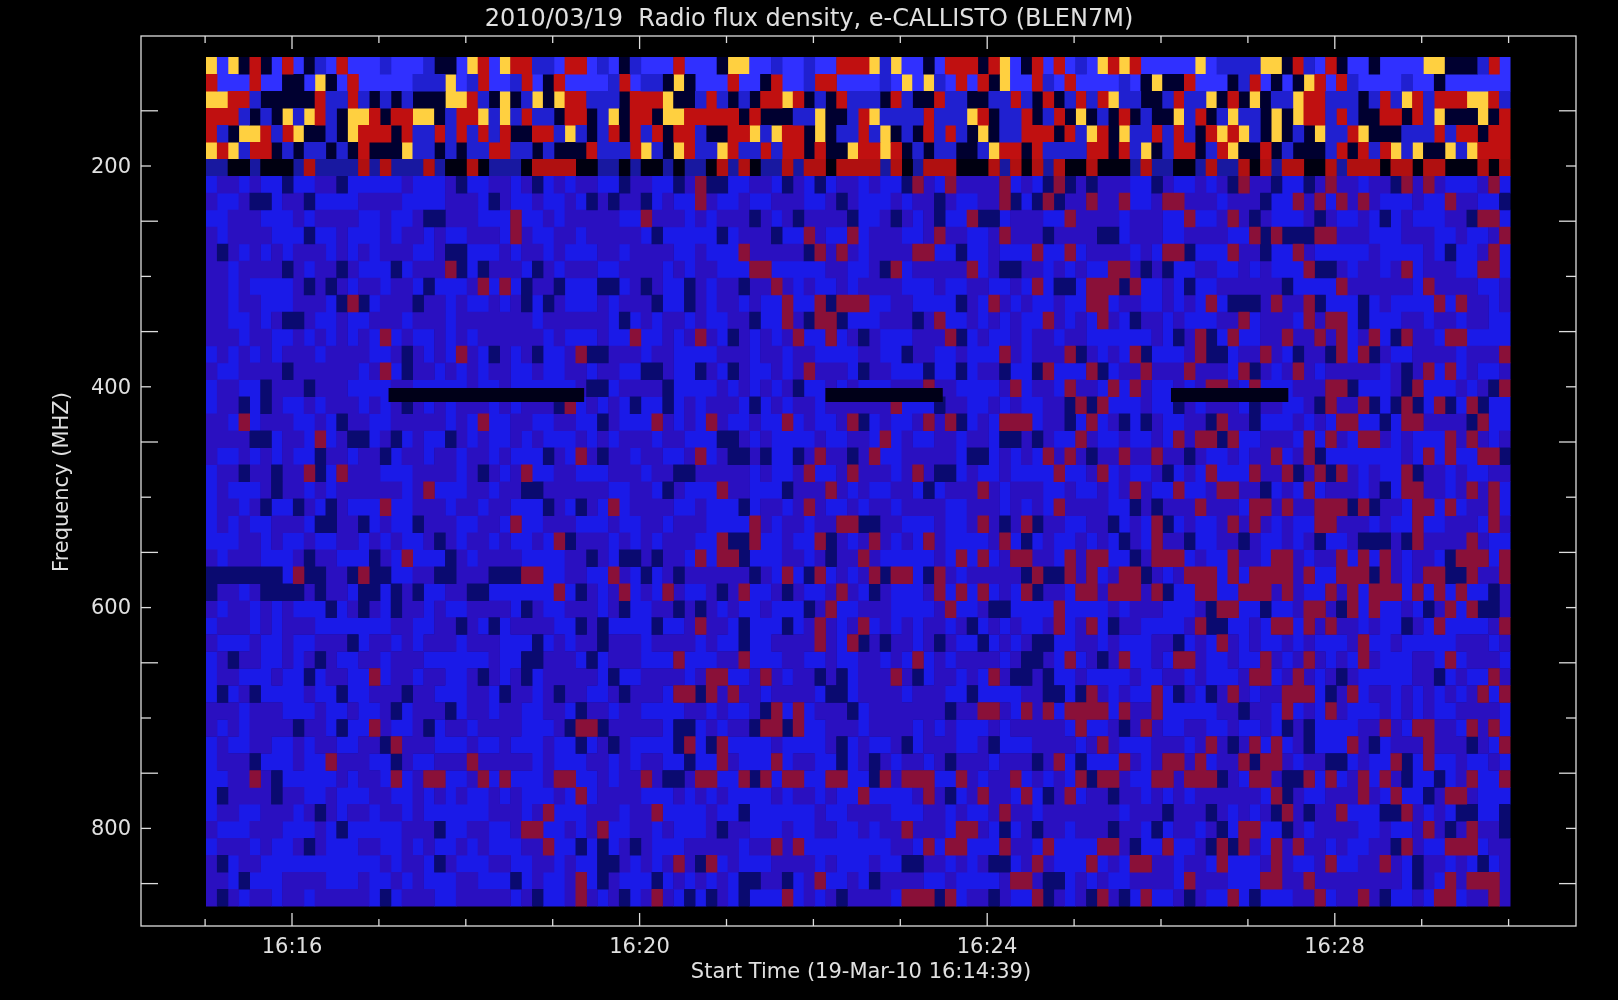  I want to click on x-tick-label: 16:28, so click(1334, 946).